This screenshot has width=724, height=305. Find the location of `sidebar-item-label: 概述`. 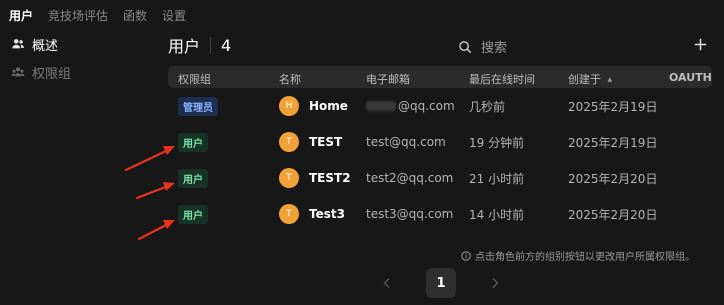

sidebar-item-label: 概述 is located at coordinates (45, 46).